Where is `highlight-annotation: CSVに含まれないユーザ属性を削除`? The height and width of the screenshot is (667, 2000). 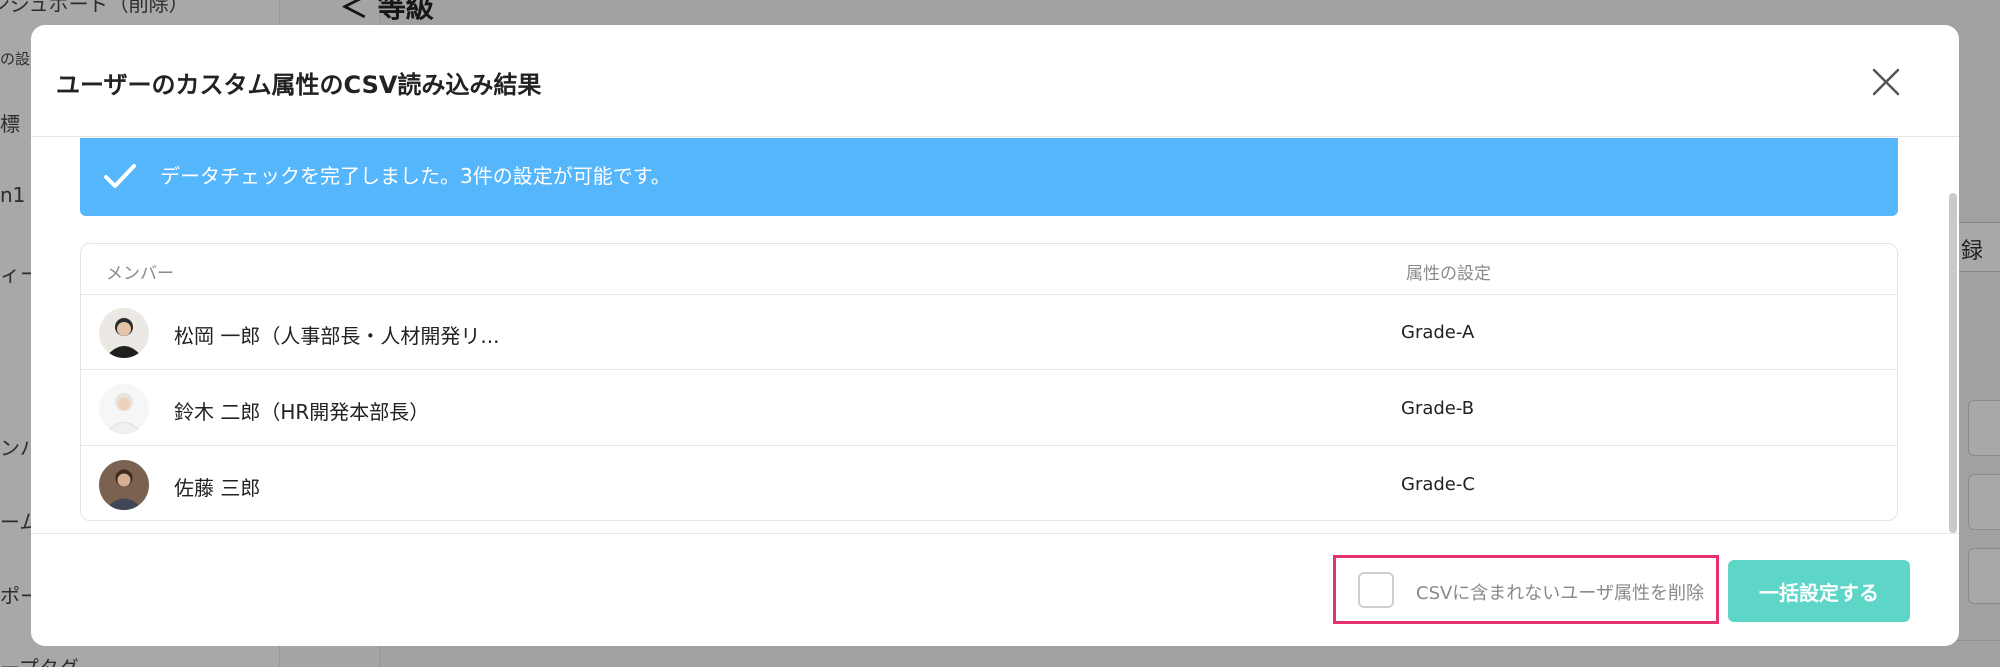
highlight-annotation: CSVに含まれないユーザ属性を削除 is located at coordinates (1526, 589).